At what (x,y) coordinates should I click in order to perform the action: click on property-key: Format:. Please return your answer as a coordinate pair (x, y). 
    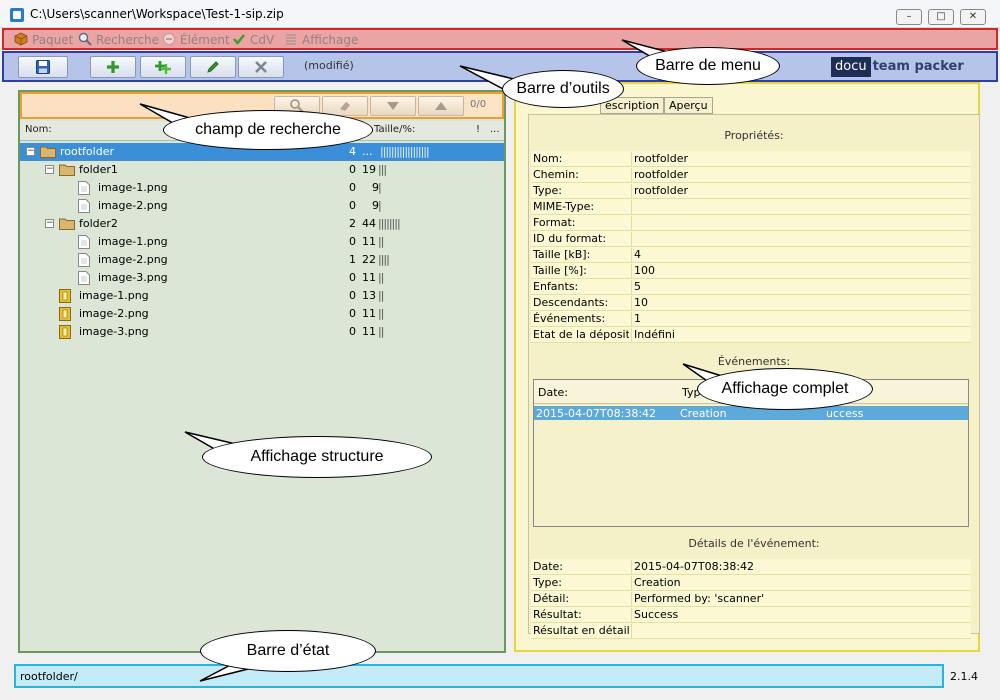
    Looking at the image, I should click on (554, 222).